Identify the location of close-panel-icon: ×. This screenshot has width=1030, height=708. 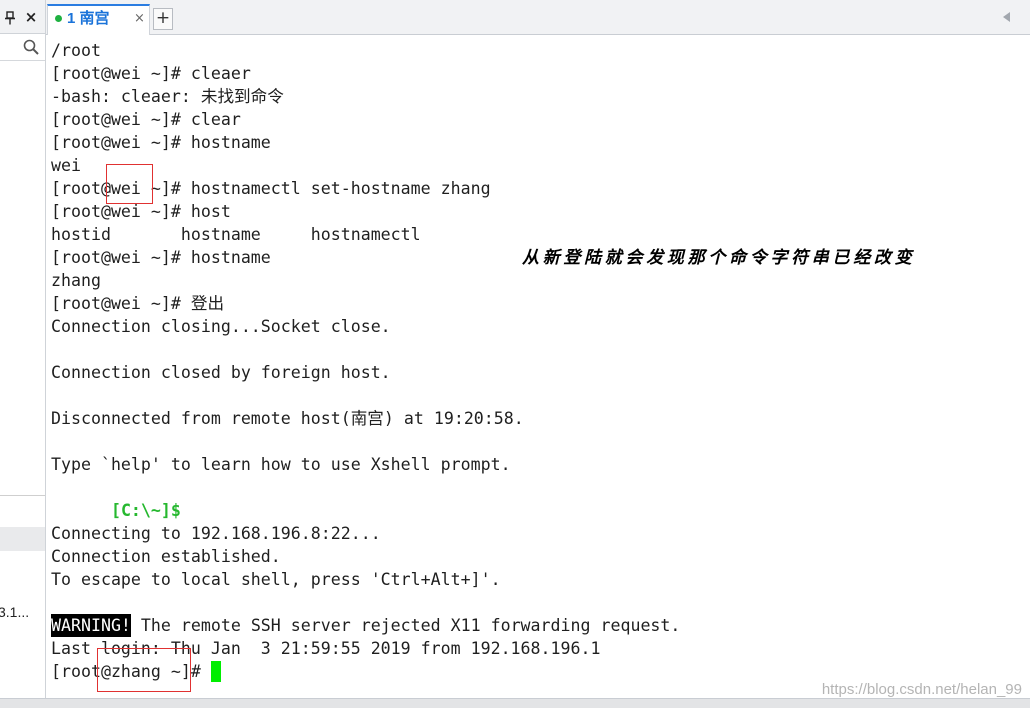
(31, 17).